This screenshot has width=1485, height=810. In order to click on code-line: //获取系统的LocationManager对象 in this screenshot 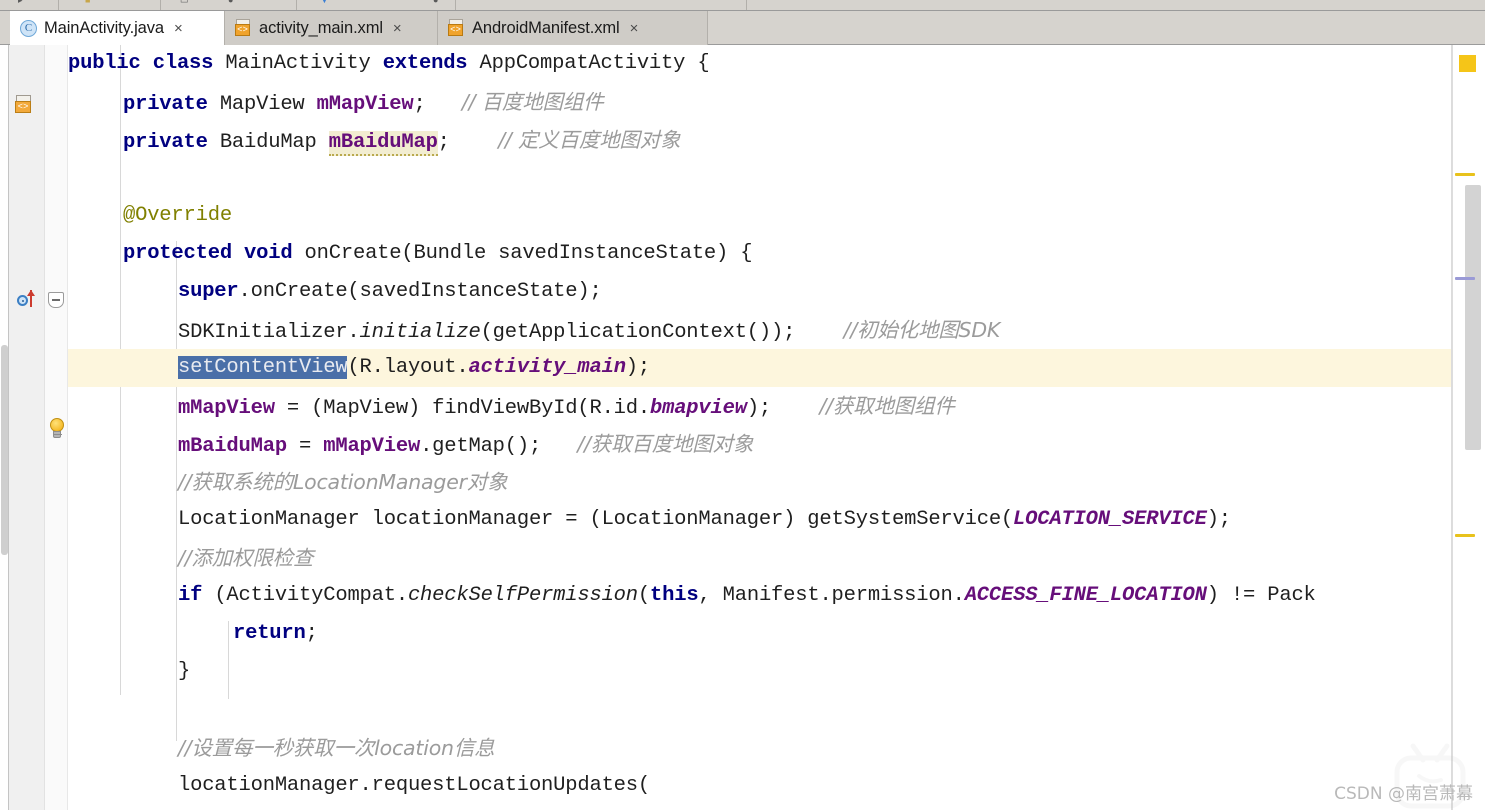, I will do `click(760, 482)`.